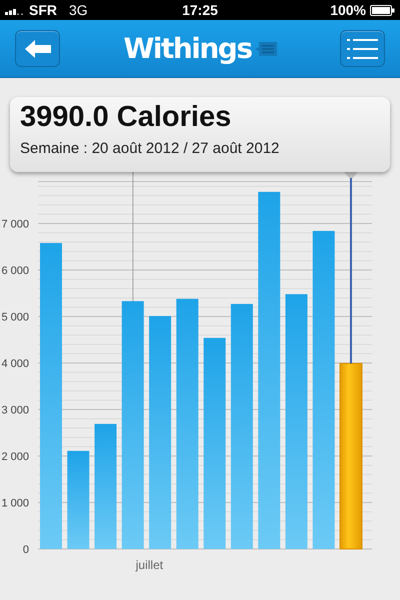 This screenshot has height=600, width=400. I want to click on calories-value: 3990.0 Calories, so click(126, 117).